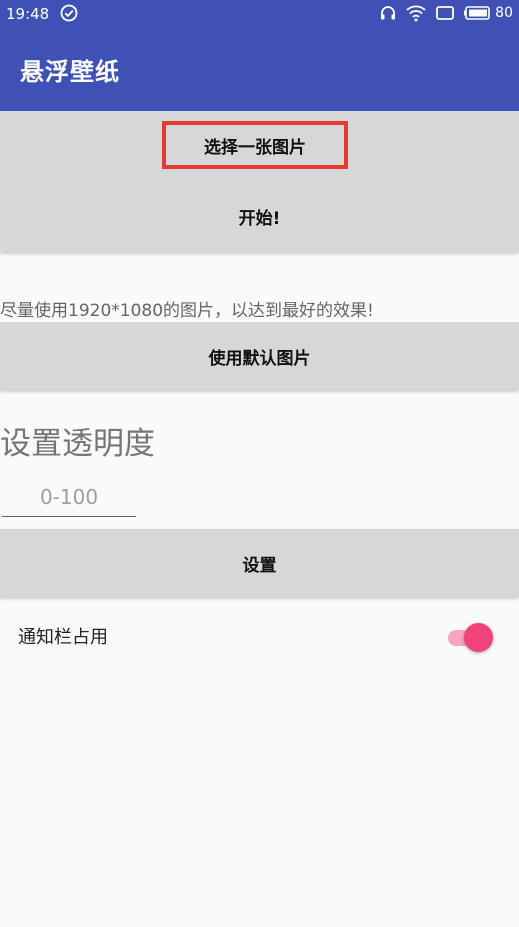 This screenshot has width=519, height=927. Describe the element at coordinates (187, 311) in the screenshot. I see `resolution-hint: 尽量使用1920*1080的图片，以达到最好的效果!` at that location.